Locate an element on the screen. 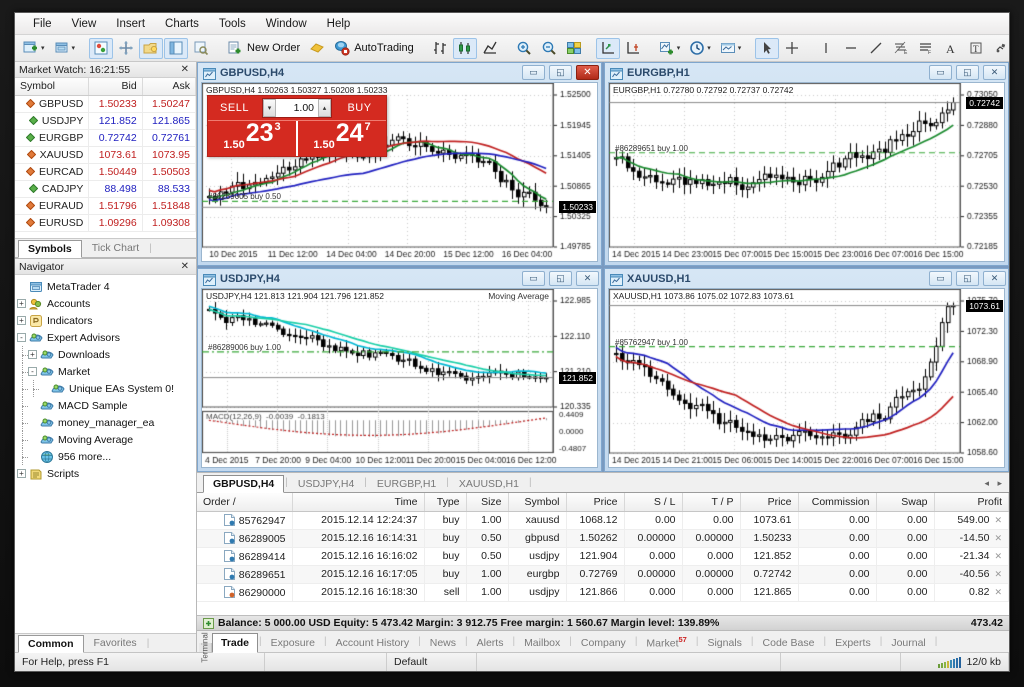  shapes-button: ▾ is located at coordinates (999, 48).